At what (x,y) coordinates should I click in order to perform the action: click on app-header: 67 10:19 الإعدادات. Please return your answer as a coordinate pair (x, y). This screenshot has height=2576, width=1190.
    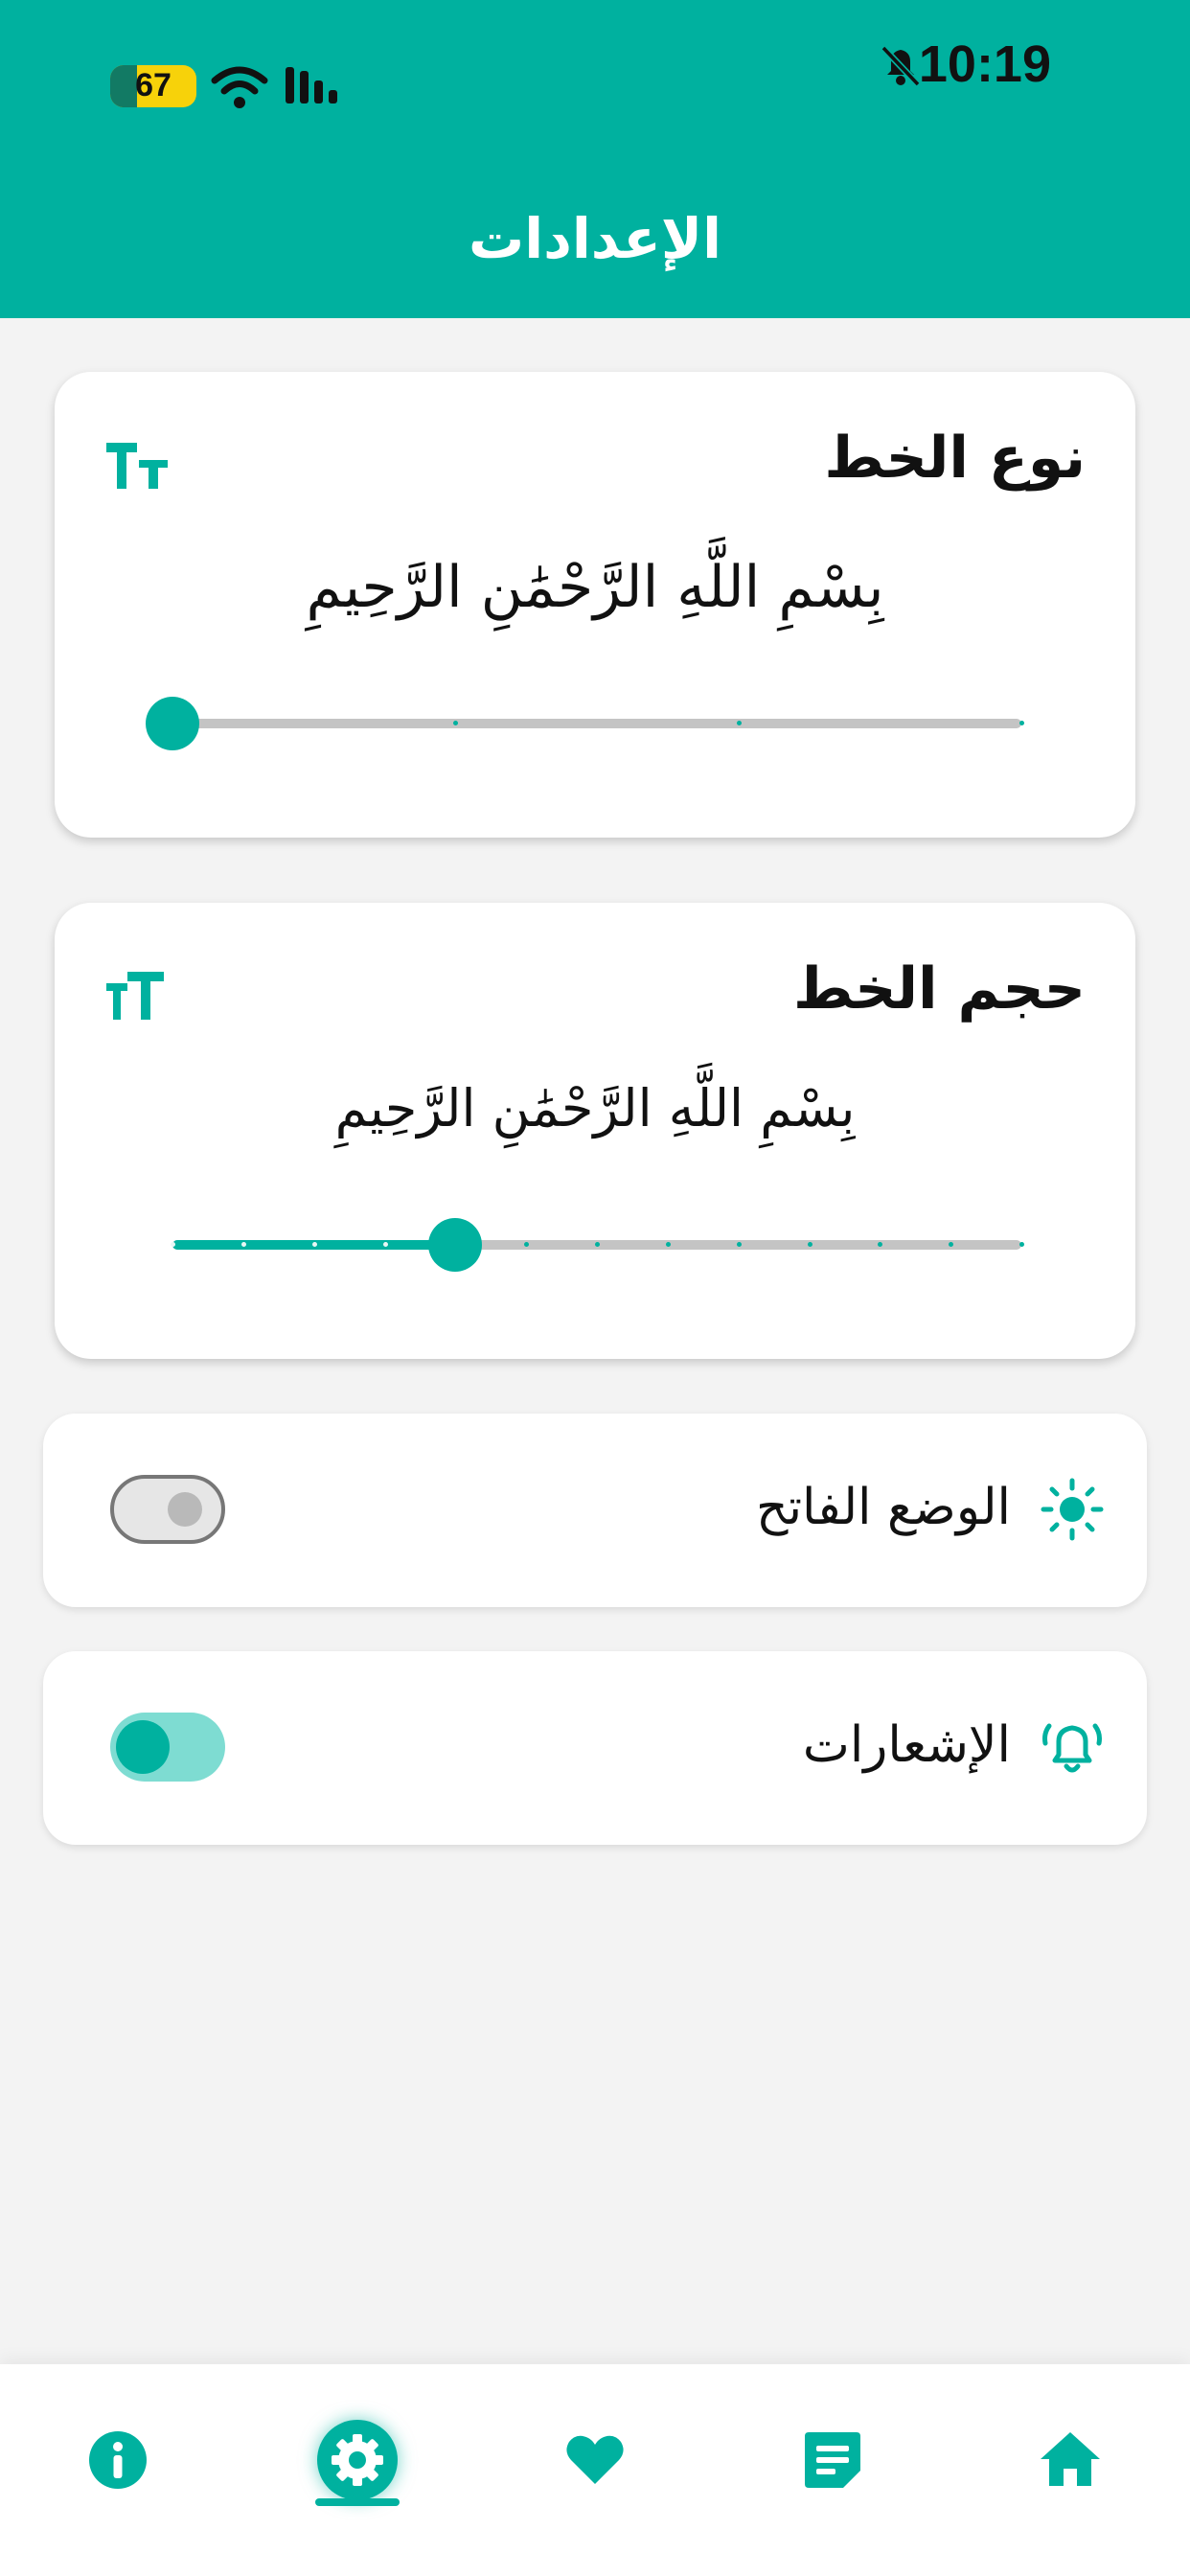
    Looking at the image, I should click on (595, 159).